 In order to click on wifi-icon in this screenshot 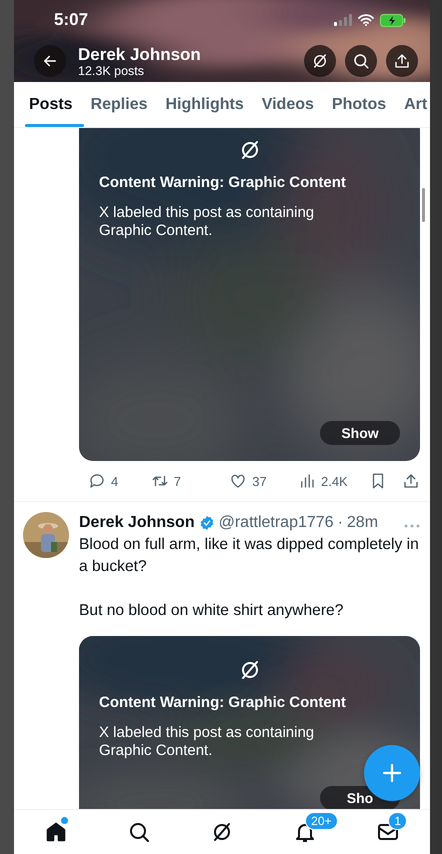, I will do `click(366, 20)`.